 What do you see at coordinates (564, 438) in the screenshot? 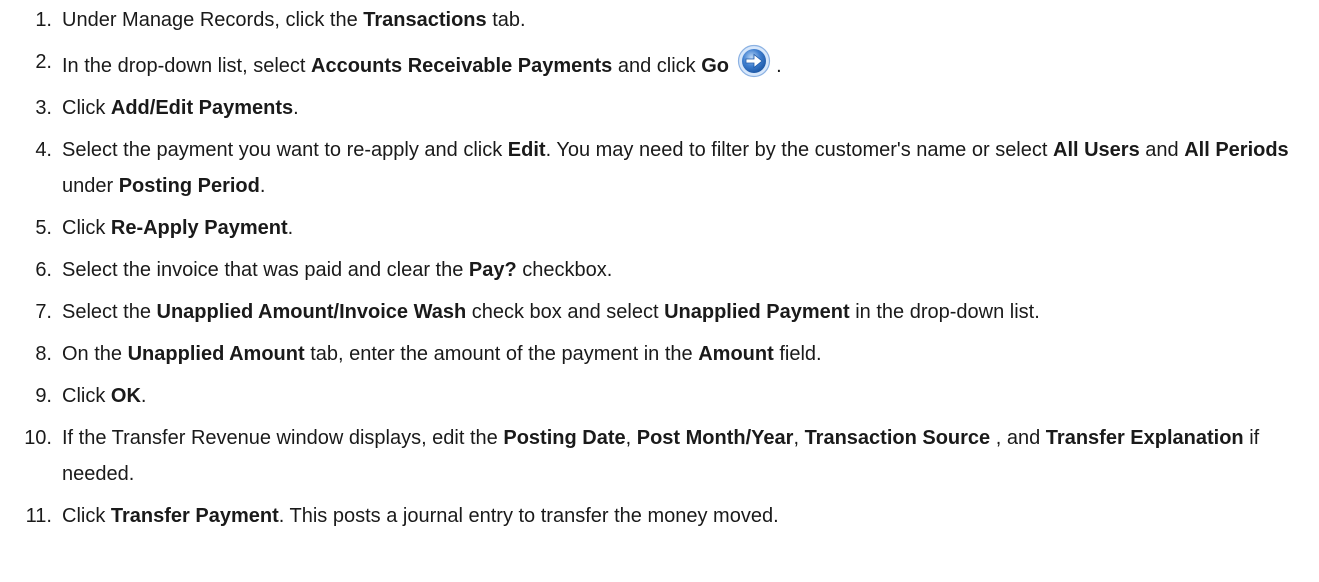
I see `ui-term: Posting Date` at bounding box center [564, 438].